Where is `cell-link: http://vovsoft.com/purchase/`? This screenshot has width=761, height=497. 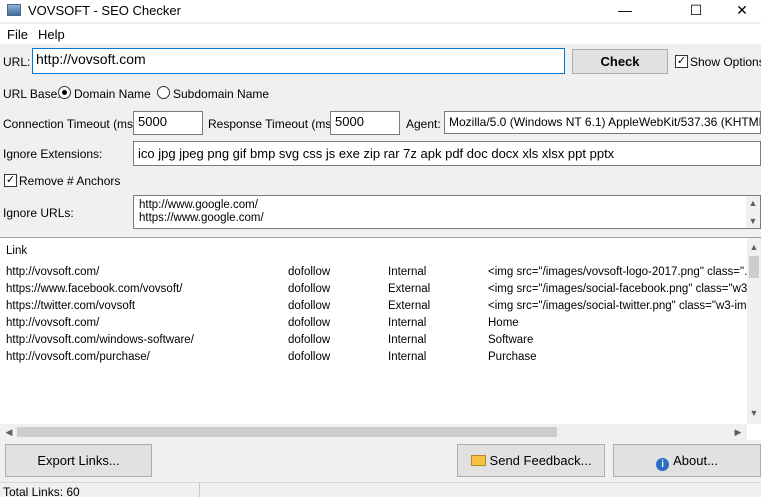 cell-link: http://vovsoft.com/purchase/ is located at coordinates (78, 357).